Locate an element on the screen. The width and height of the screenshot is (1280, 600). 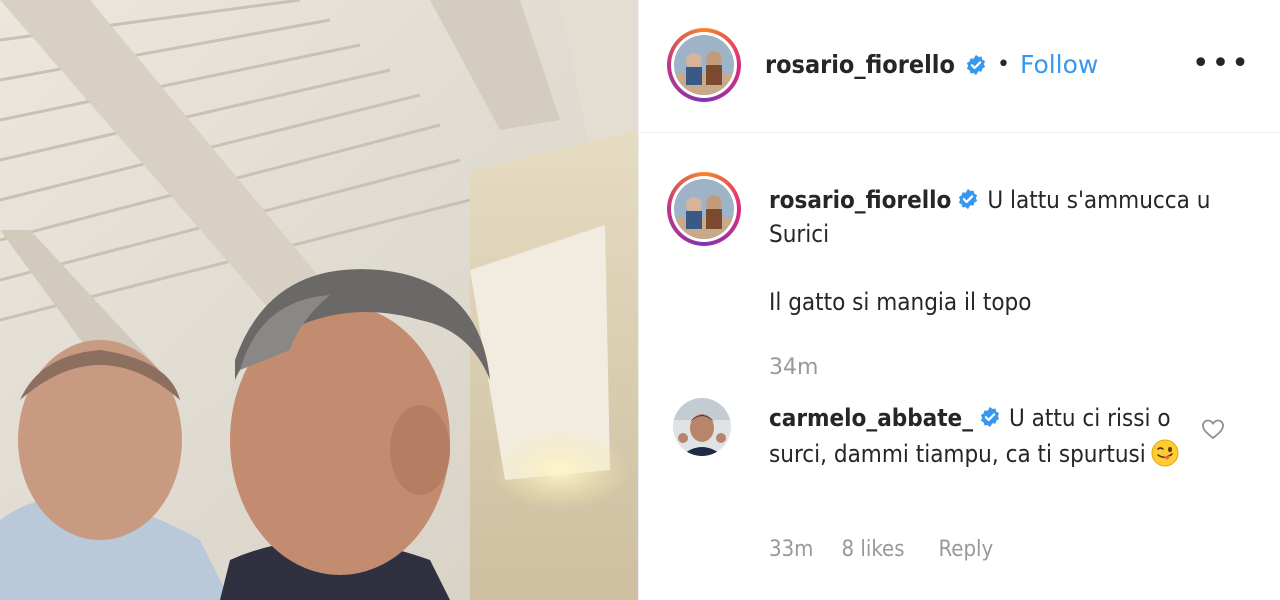
caption-translation: Il gatto si mangia il topo is located at coordinates (900, 302).